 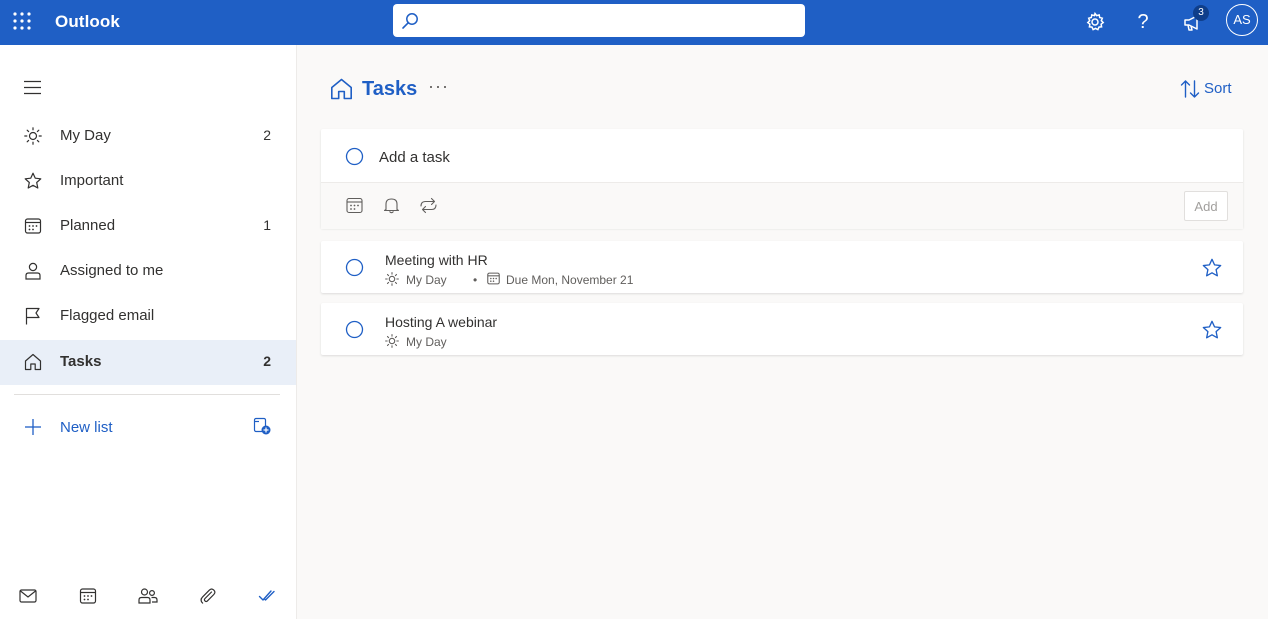 I want to click on search-box, so click(x=599, y=20).